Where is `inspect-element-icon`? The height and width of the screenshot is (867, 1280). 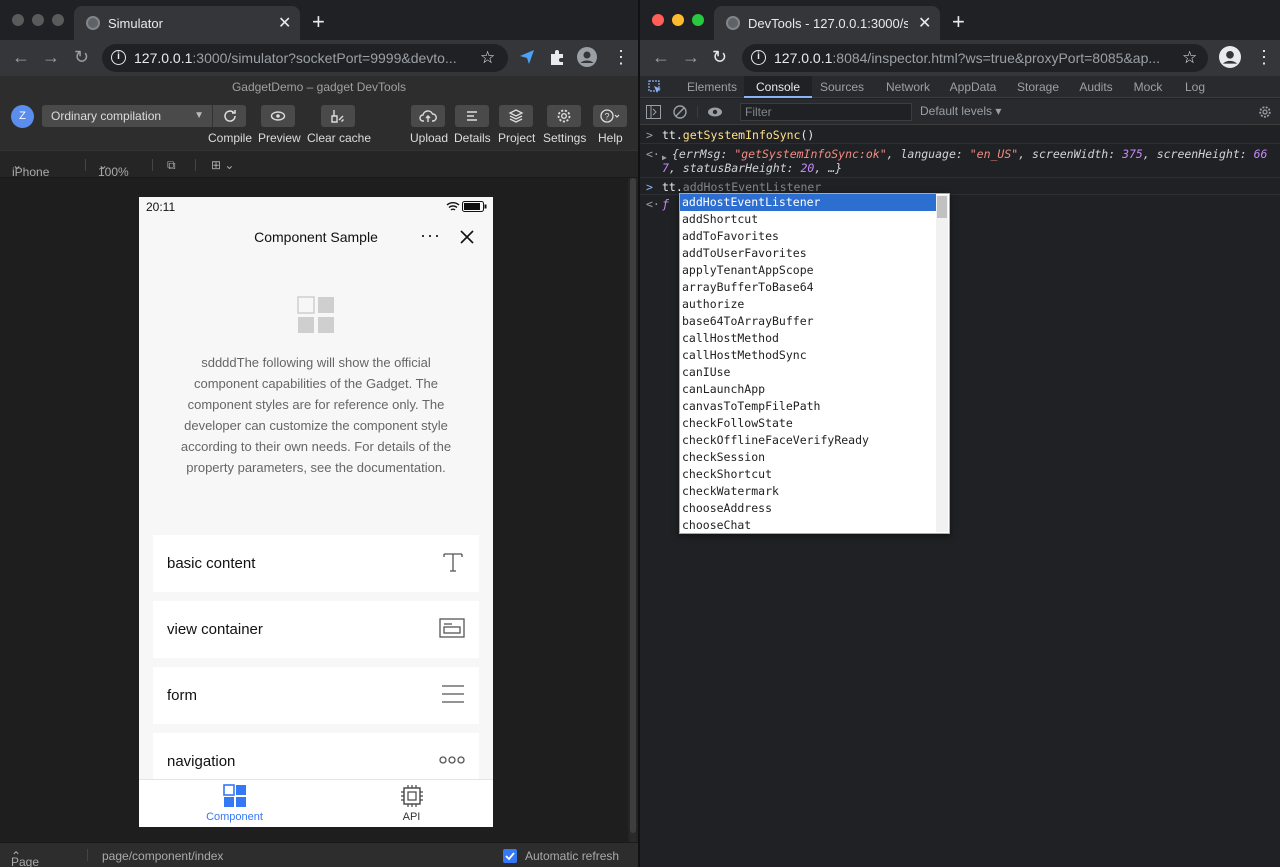
inspect-element-icon is located at coordinates (655, 87).